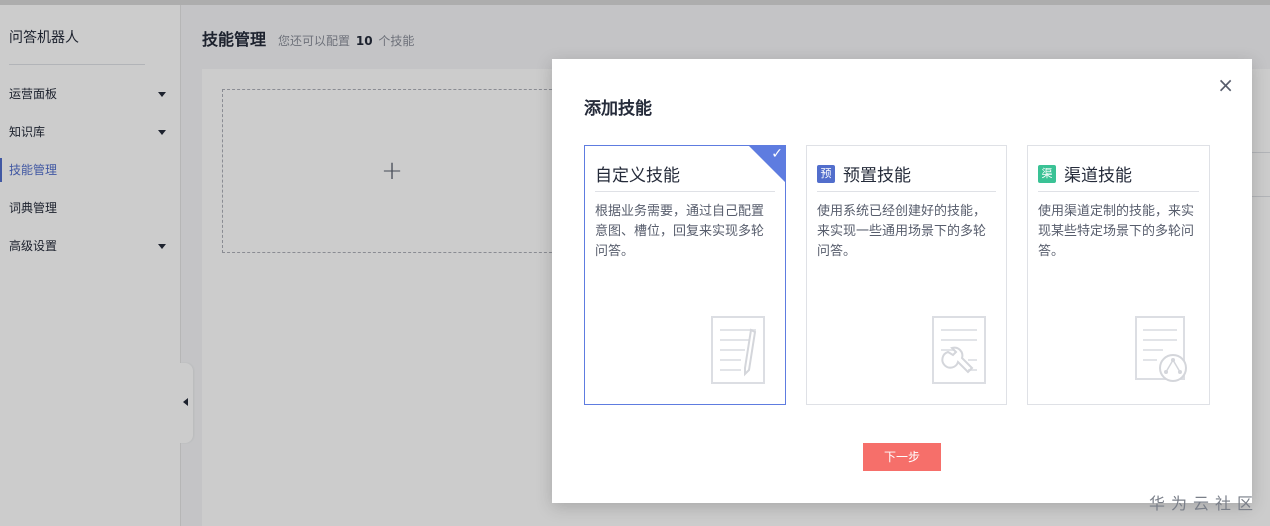  I want to click on document-wrench-icon, so click(959, 350).